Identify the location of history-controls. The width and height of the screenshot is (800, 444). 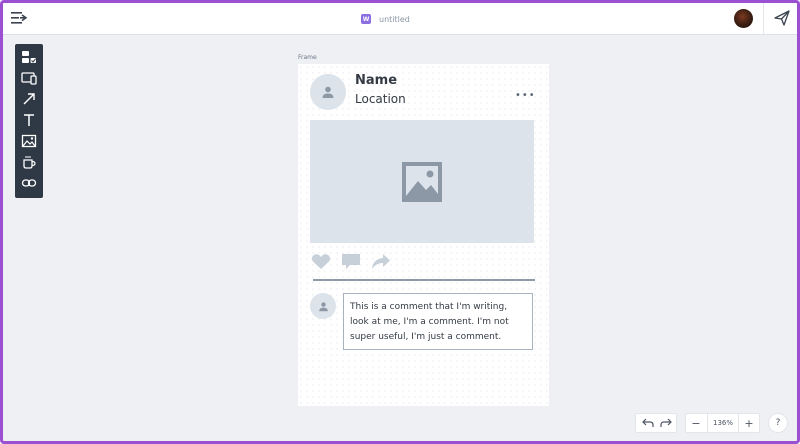
(656, 423).